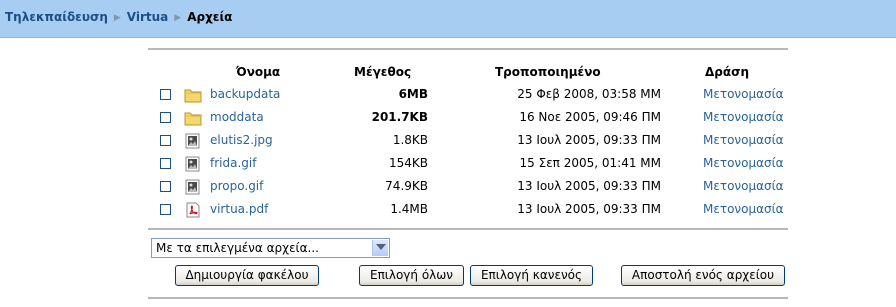  I want to click on file-name-link: backupdata, so click(245, 94).